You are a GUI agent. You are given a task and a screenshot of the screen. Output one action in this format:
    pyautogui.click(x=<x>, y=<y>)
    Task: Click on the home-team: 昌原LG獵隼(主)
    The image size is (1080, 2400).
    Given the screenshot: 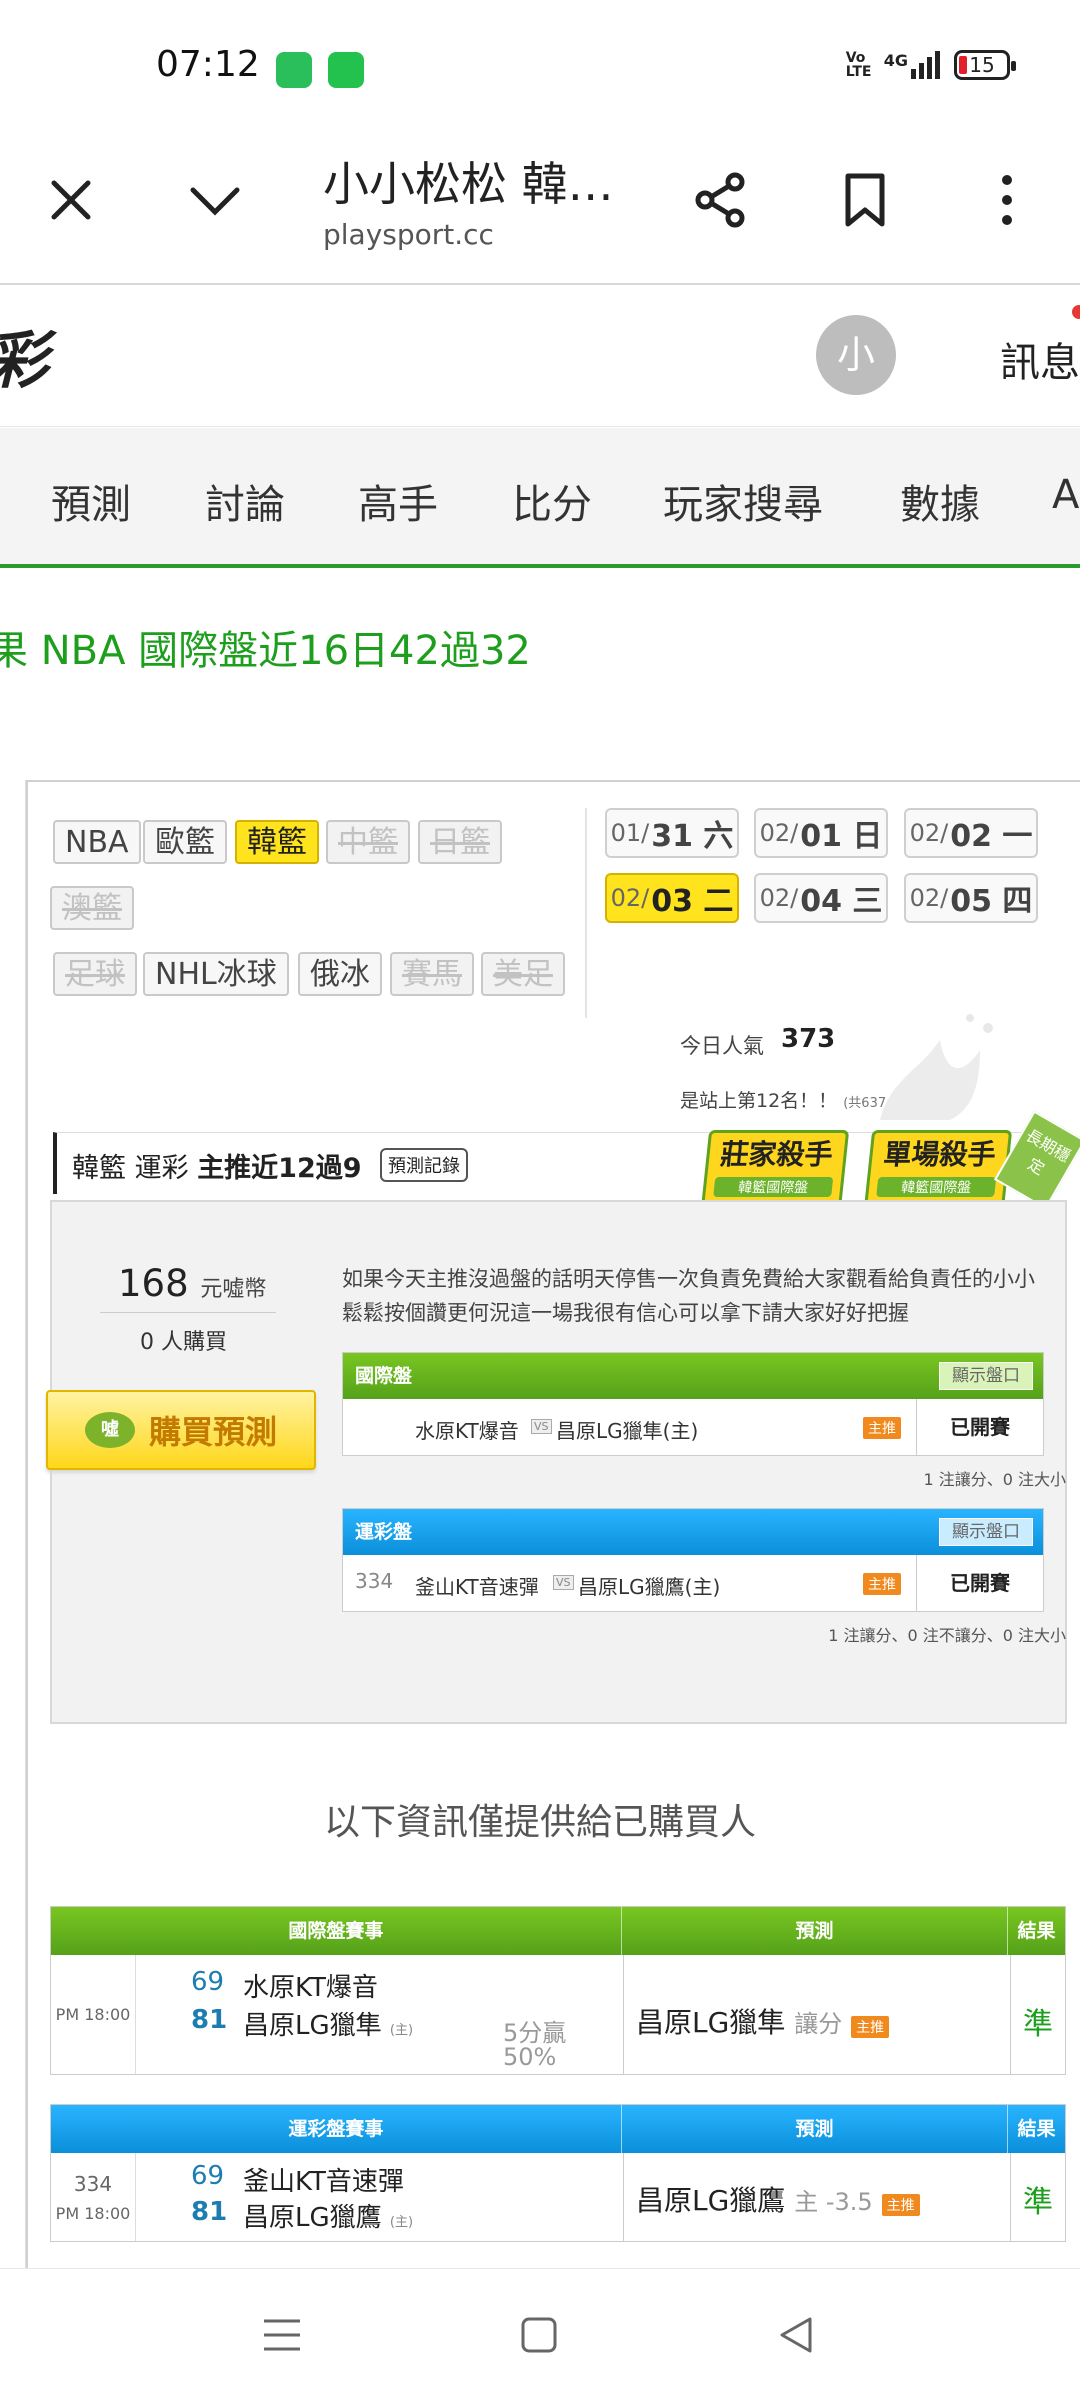 What is the action you would take?
    pyautogui.click(x=627, y=1431)
    